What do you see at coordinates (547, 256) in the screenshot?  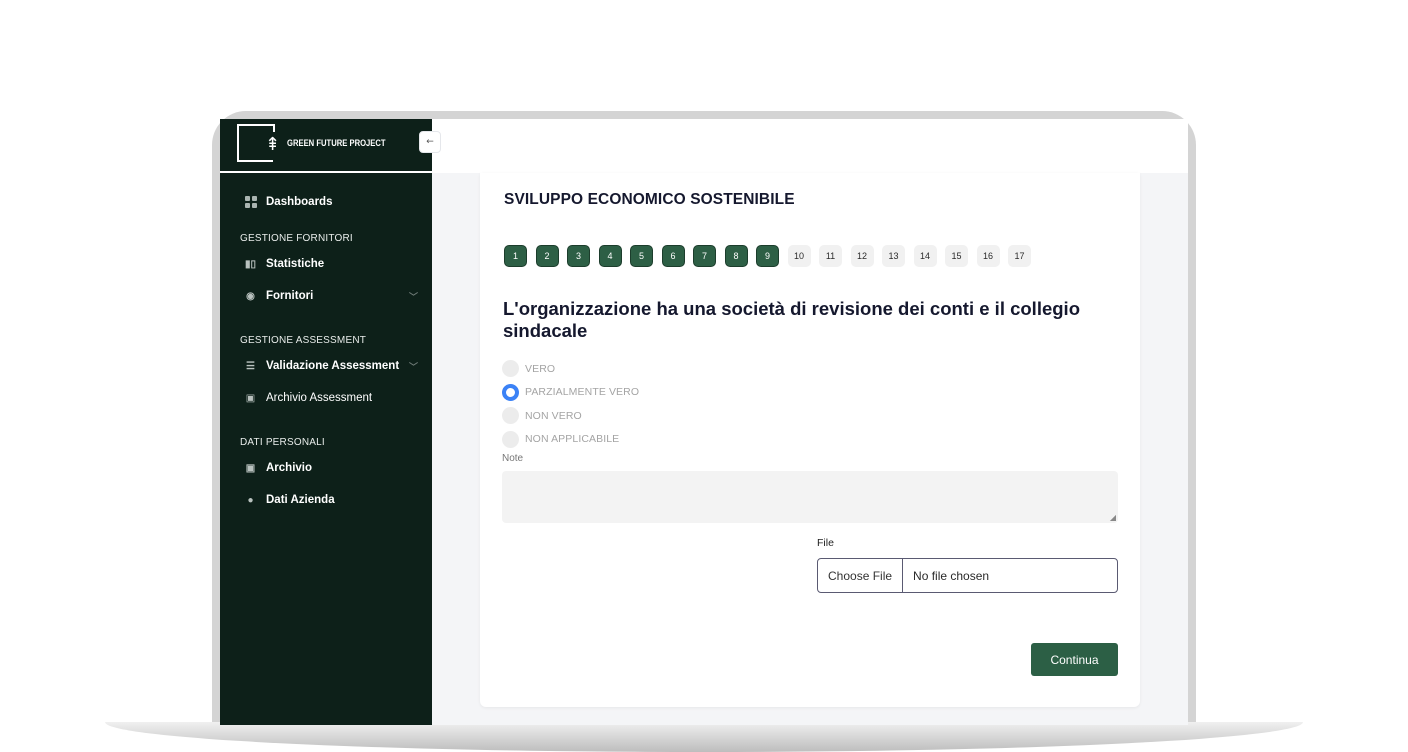 I see `step-2: 2` at bounding box center [547, 256].